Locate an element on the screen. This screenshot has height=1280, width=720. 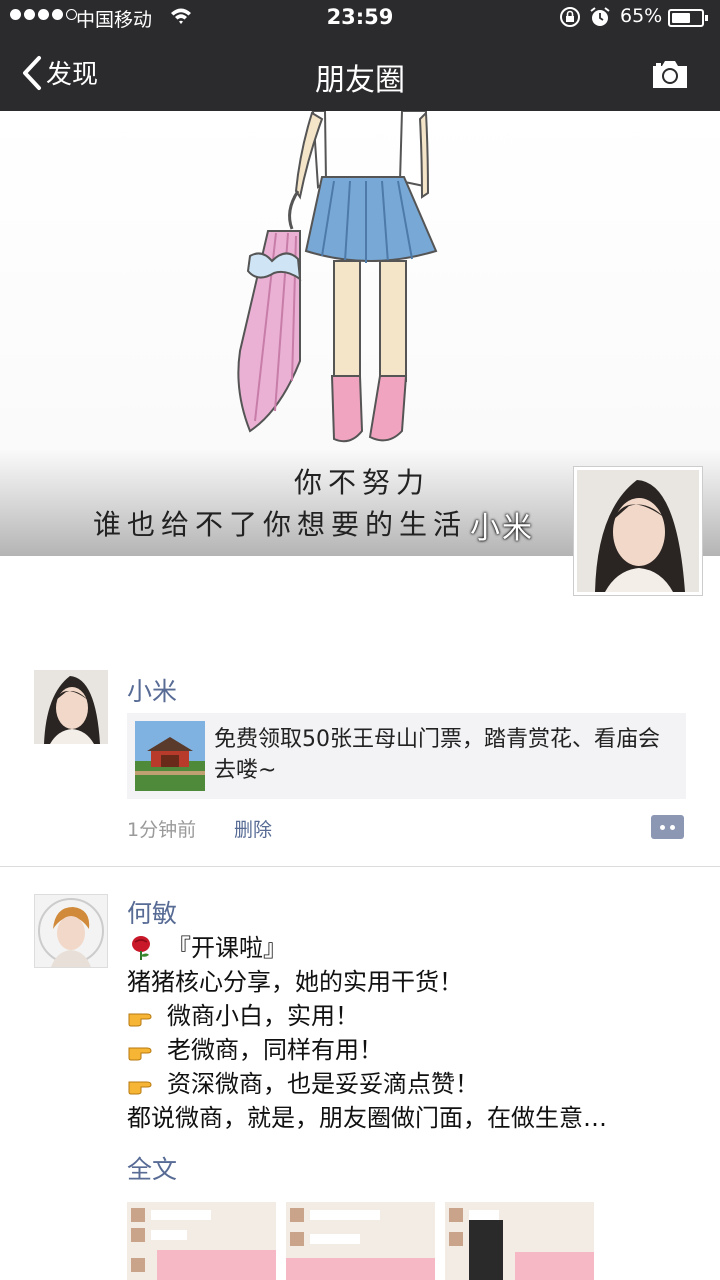
header: 中国移动 23:59 65% 发现 朋友圈 is located at coordinates (360, 55).